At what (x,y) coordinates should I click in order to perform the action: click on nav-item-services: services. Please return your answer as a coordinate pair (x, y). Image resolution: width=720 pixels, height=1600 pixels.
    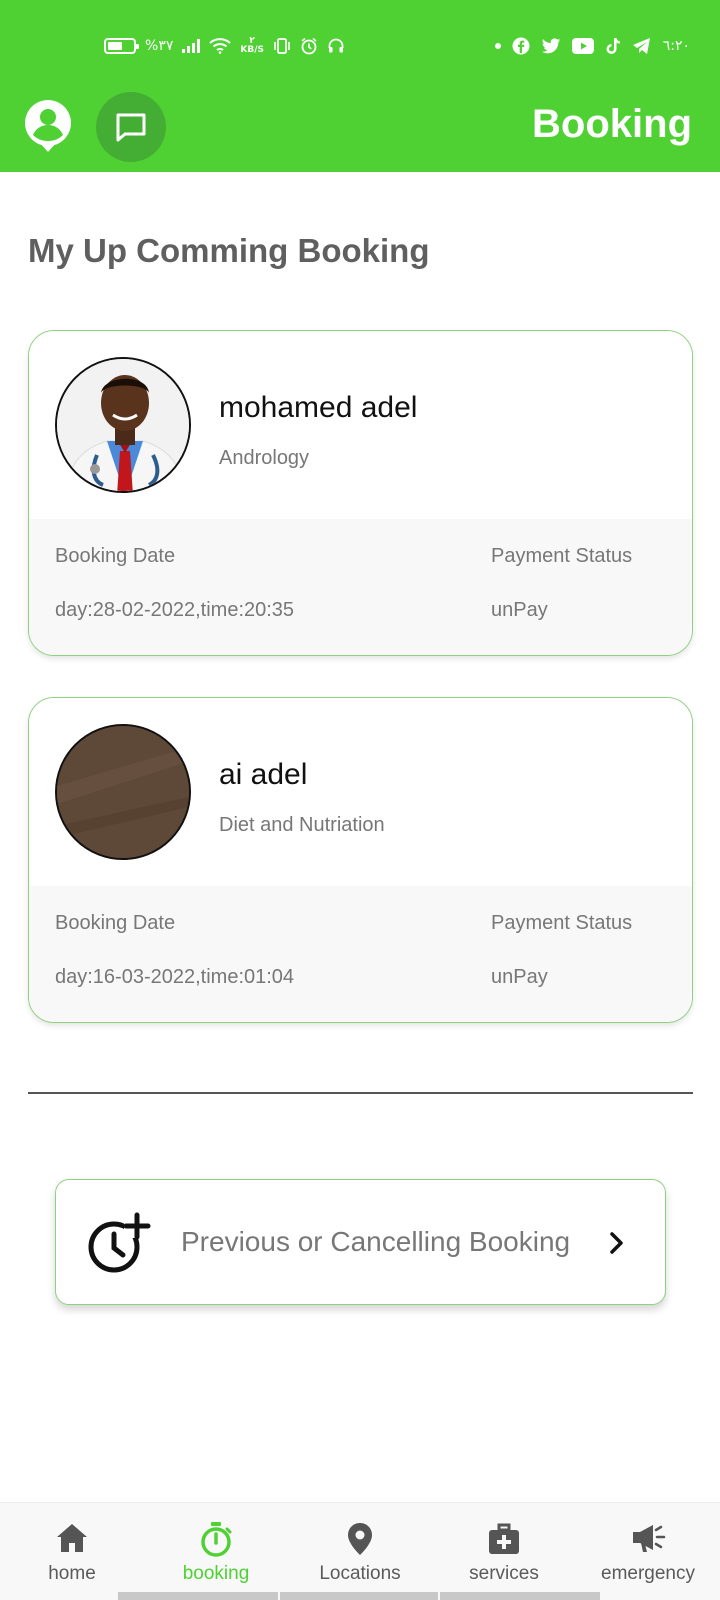
    Looking at the image, I should click on (504, 1548).